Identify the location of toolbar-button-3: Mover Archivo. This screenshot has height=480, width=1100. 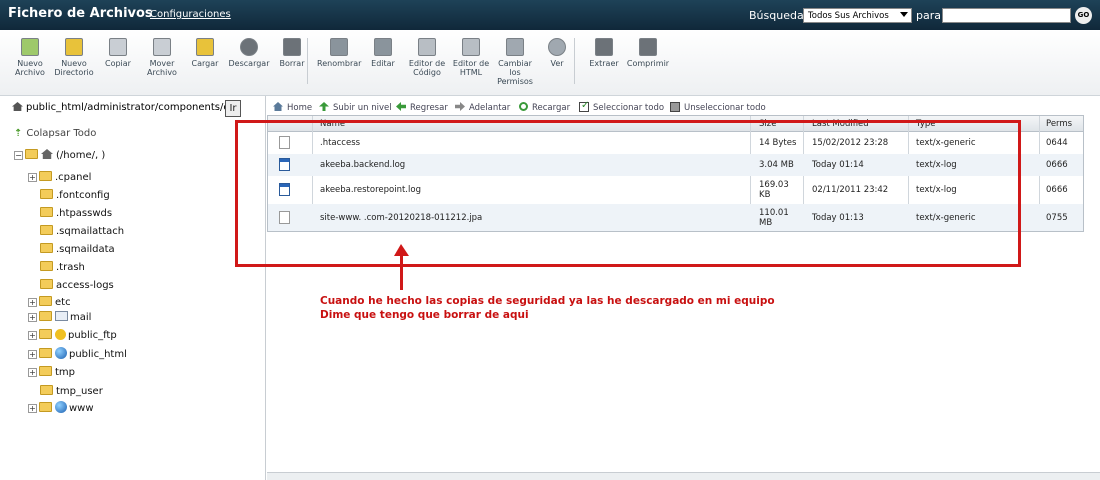
(162, 57).